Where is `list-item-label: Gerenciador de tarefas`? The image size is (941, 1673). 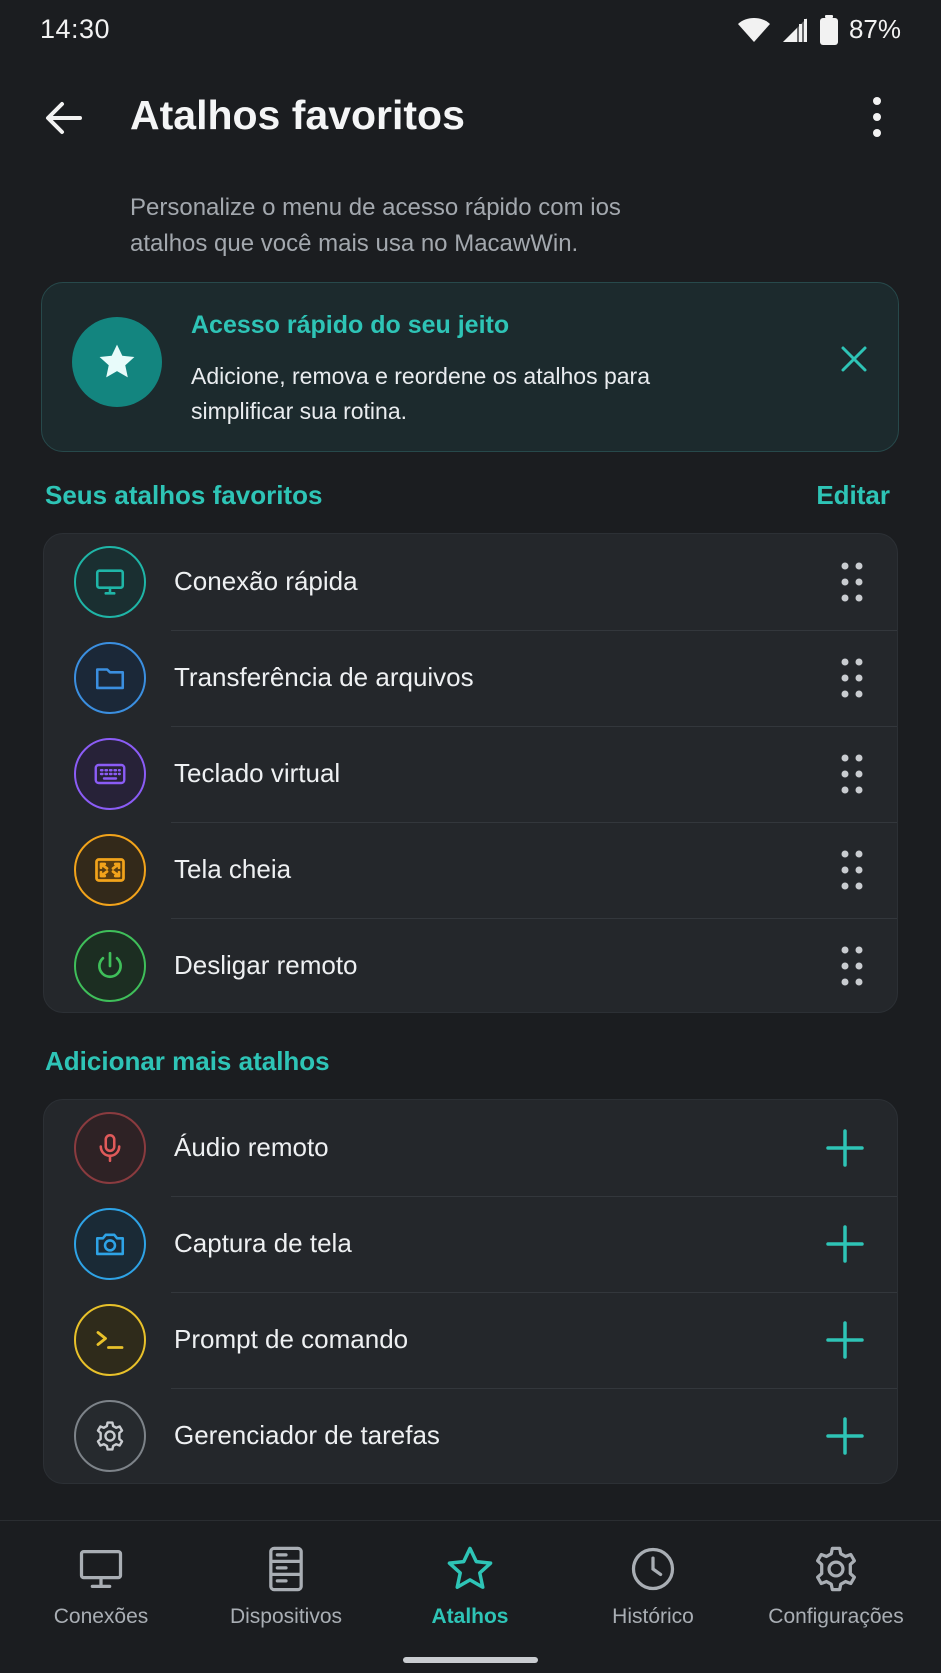 list-item-label: Gerenciador de tarefas is located at coordinates (307, 1435).